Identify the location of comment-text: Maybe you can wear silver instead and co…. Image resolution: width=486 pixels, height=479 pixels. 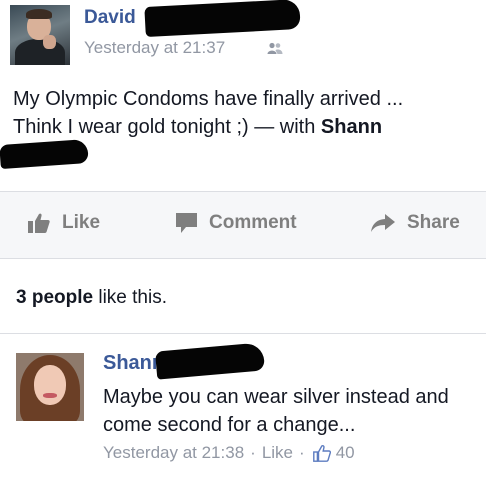
(276, 411).